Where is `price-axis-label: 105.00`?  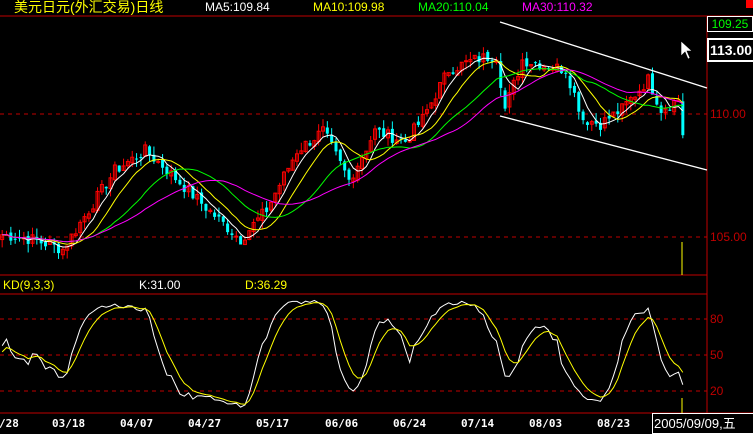
price-axis-label: 105.00 is located at coordinates (728, 237).